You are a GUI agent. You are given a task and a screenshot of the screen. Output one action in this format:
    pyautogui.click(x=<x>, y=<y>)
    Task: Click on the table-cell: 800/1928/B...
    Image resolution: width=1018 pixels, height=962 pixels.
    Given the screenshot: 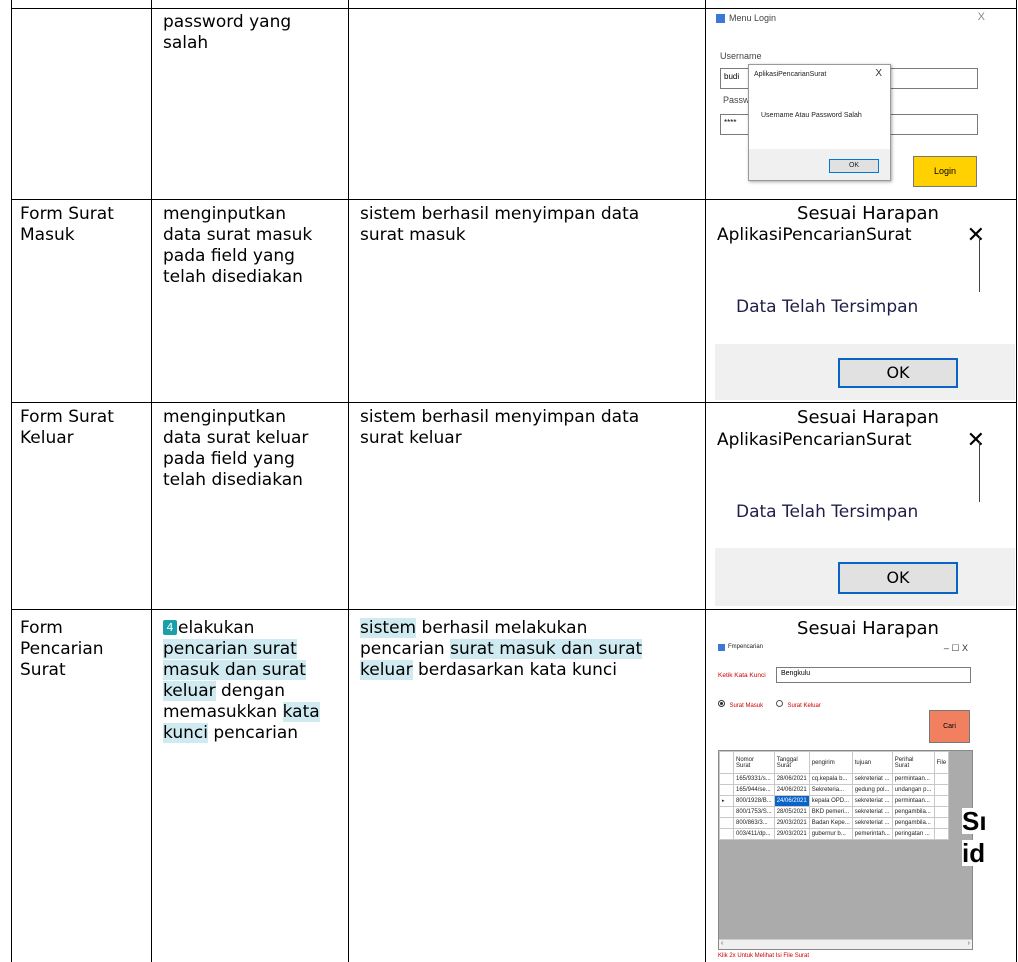 What is the action you would take?
    pyautogui.click(x=754, y=801)
    